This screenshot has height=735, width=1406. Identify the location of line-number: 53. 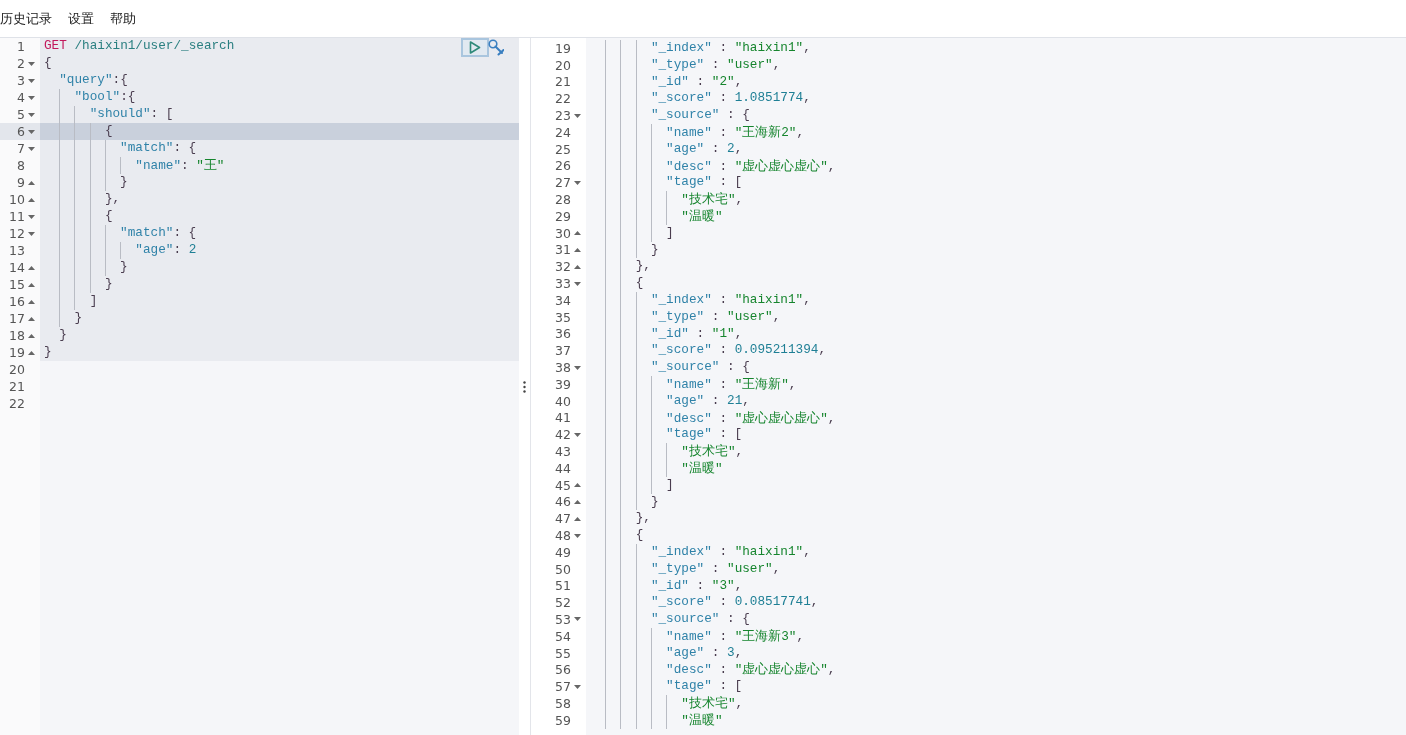
(563, 619).